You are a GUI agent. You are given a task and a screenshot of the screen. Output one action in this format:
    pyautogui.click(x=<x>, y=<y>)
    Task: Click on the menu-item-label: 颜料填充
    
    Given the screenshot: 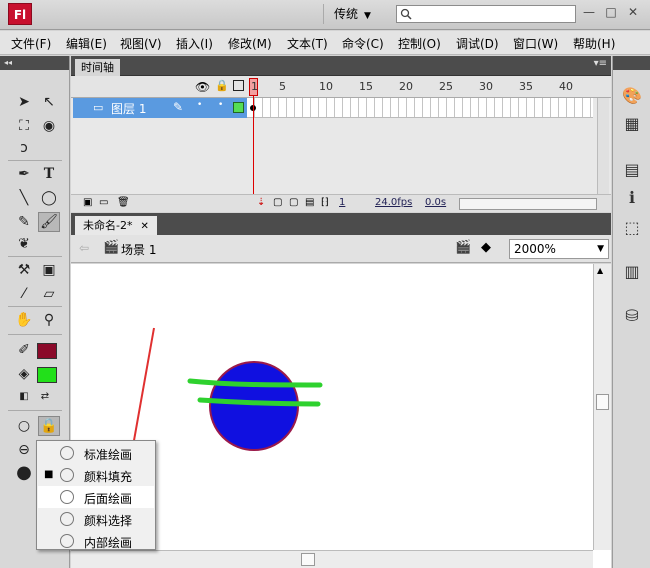 What is the action you would take?
    pyautogui.click(x=108, y=477)
    